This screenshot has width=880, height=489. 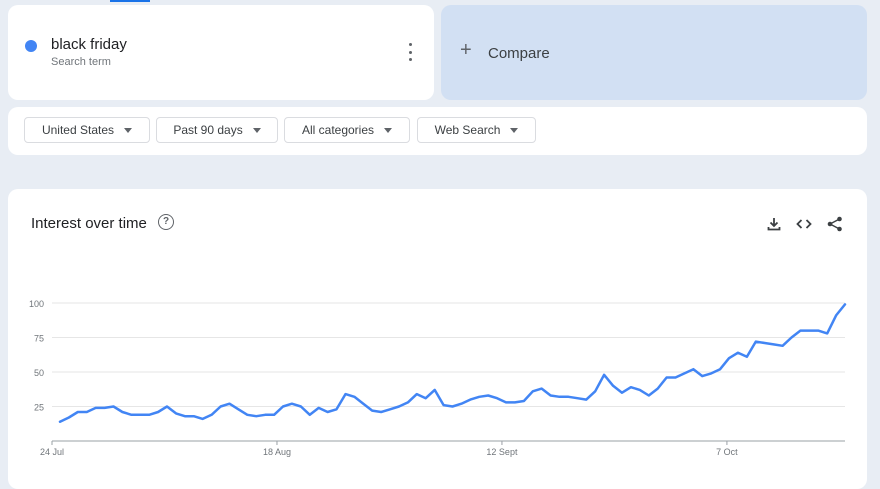 What do you see at coordinates (36, 304) in the screenshot?
I see `y-tick-label: 100` at bounding box center [36, 304].